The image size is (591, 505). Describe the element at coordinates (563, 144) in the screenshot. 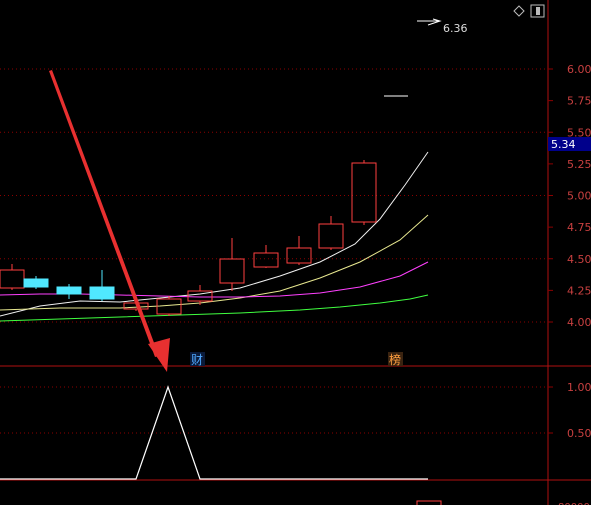

I see `current-price-tag: 5.34` at that location.